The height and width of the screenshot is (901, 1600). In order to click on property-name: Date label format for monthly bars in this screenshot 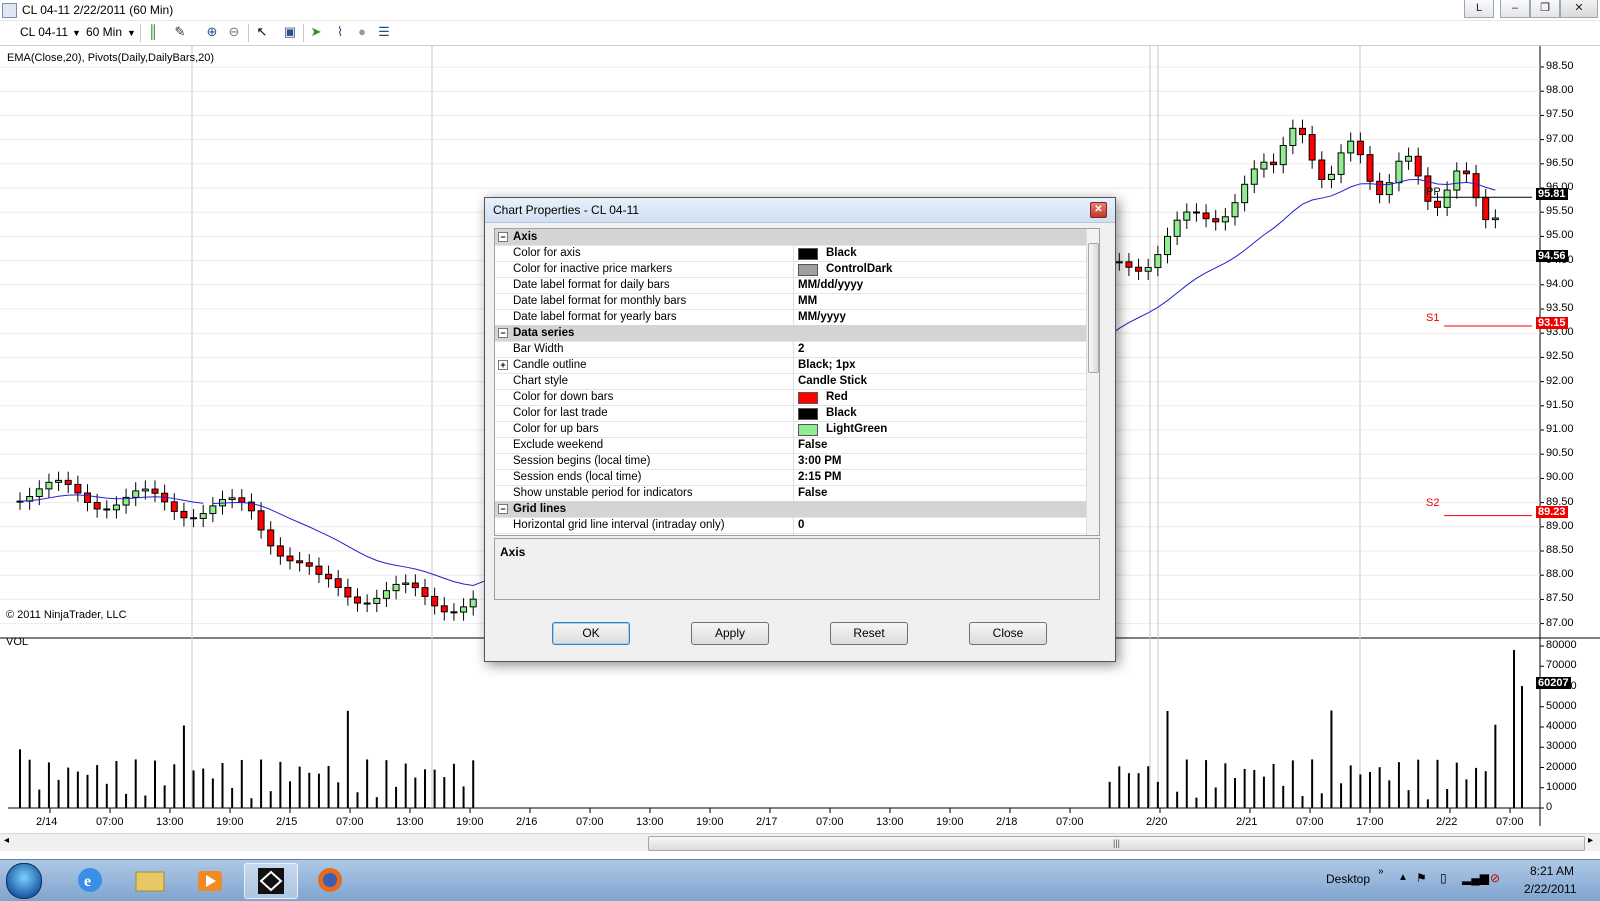, I will do `click(600, 301)`.